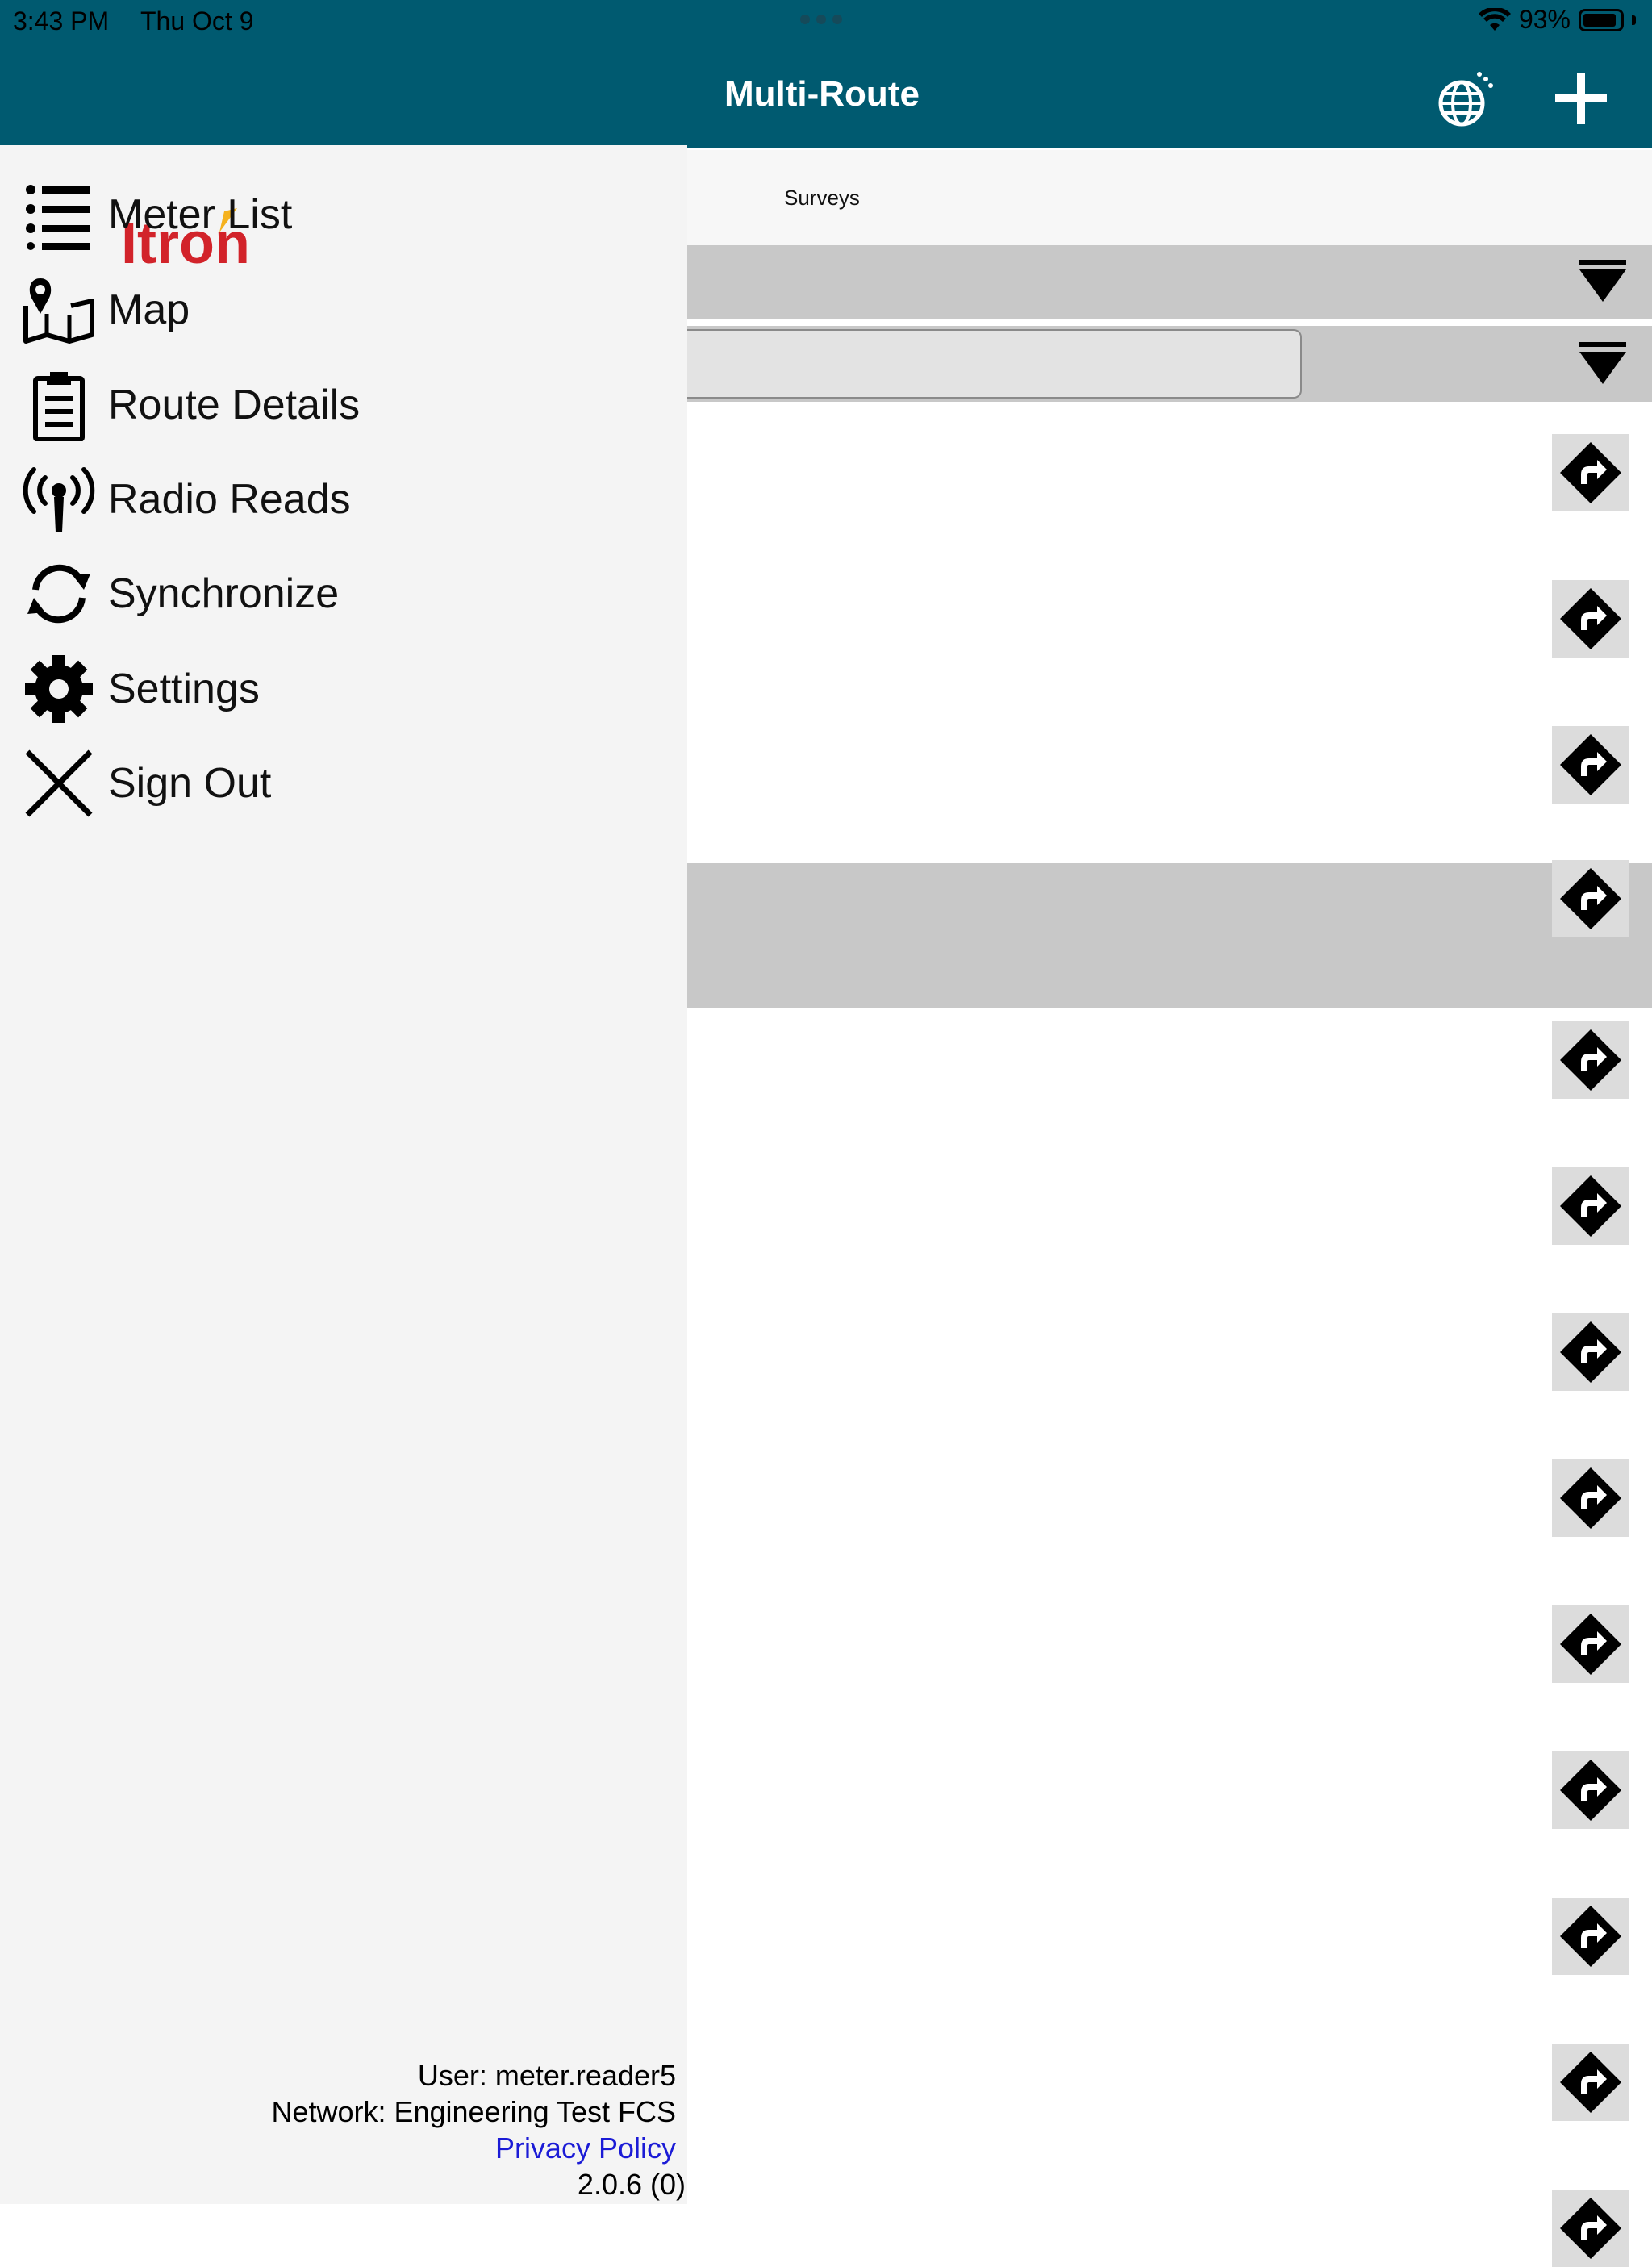  Describe the element at coordinates (1581, 98) in the screenshot. I see `add-button` at that location.